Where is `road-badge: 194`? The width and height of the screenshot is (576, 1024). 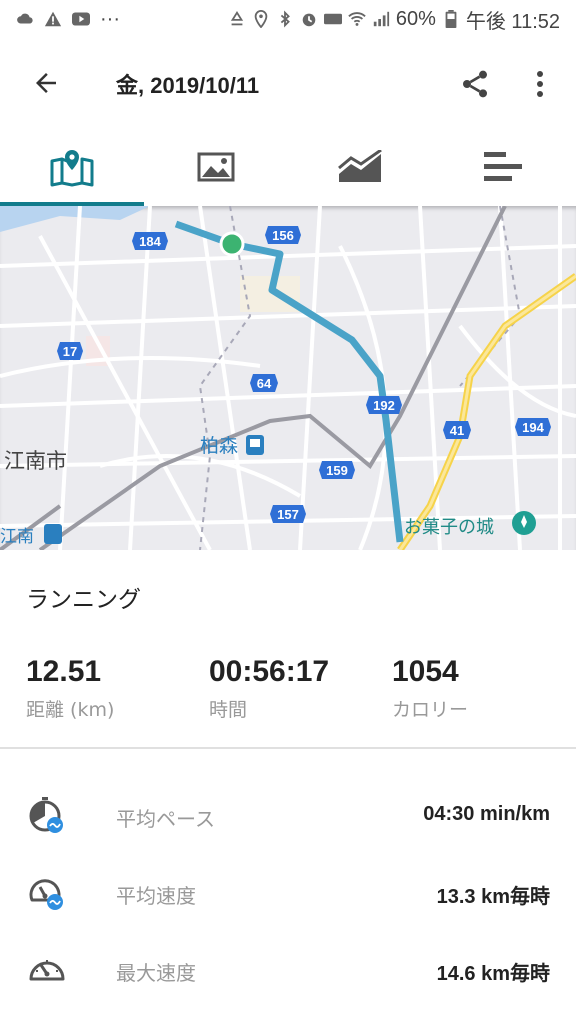 road-badge: 194 is located at coordinates (533, 427).